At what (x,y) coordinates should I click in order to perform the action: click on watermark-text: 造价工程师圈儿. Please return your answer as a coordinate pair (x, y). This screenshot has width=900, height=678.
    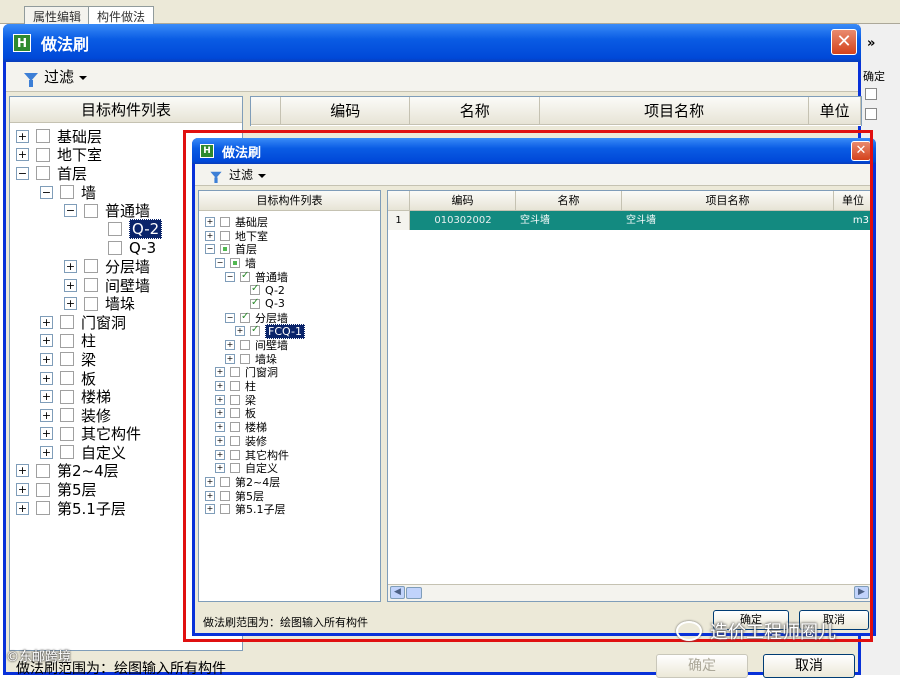
    Looking at the image, I should click on (773, 632).